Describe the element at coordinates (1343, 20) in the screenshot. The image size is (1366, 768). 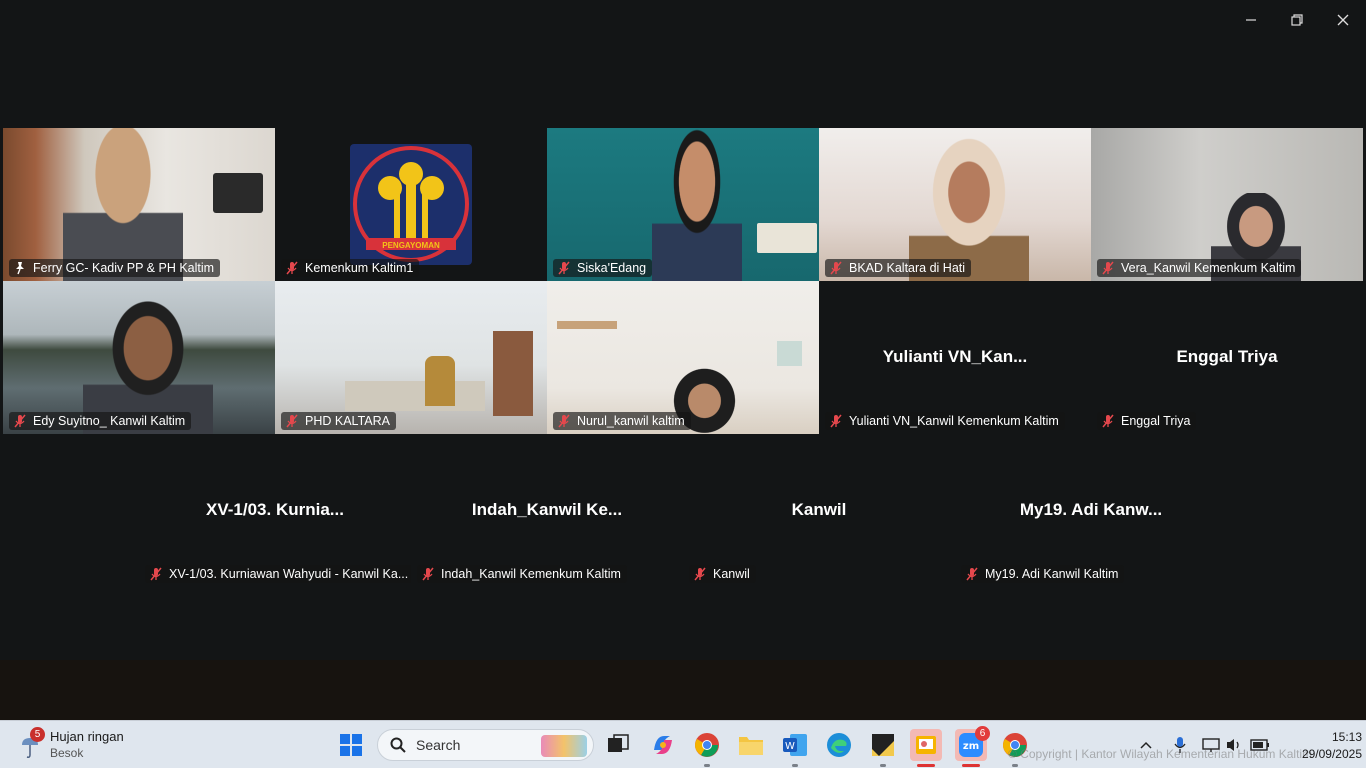
I see `close-icon` at that location.